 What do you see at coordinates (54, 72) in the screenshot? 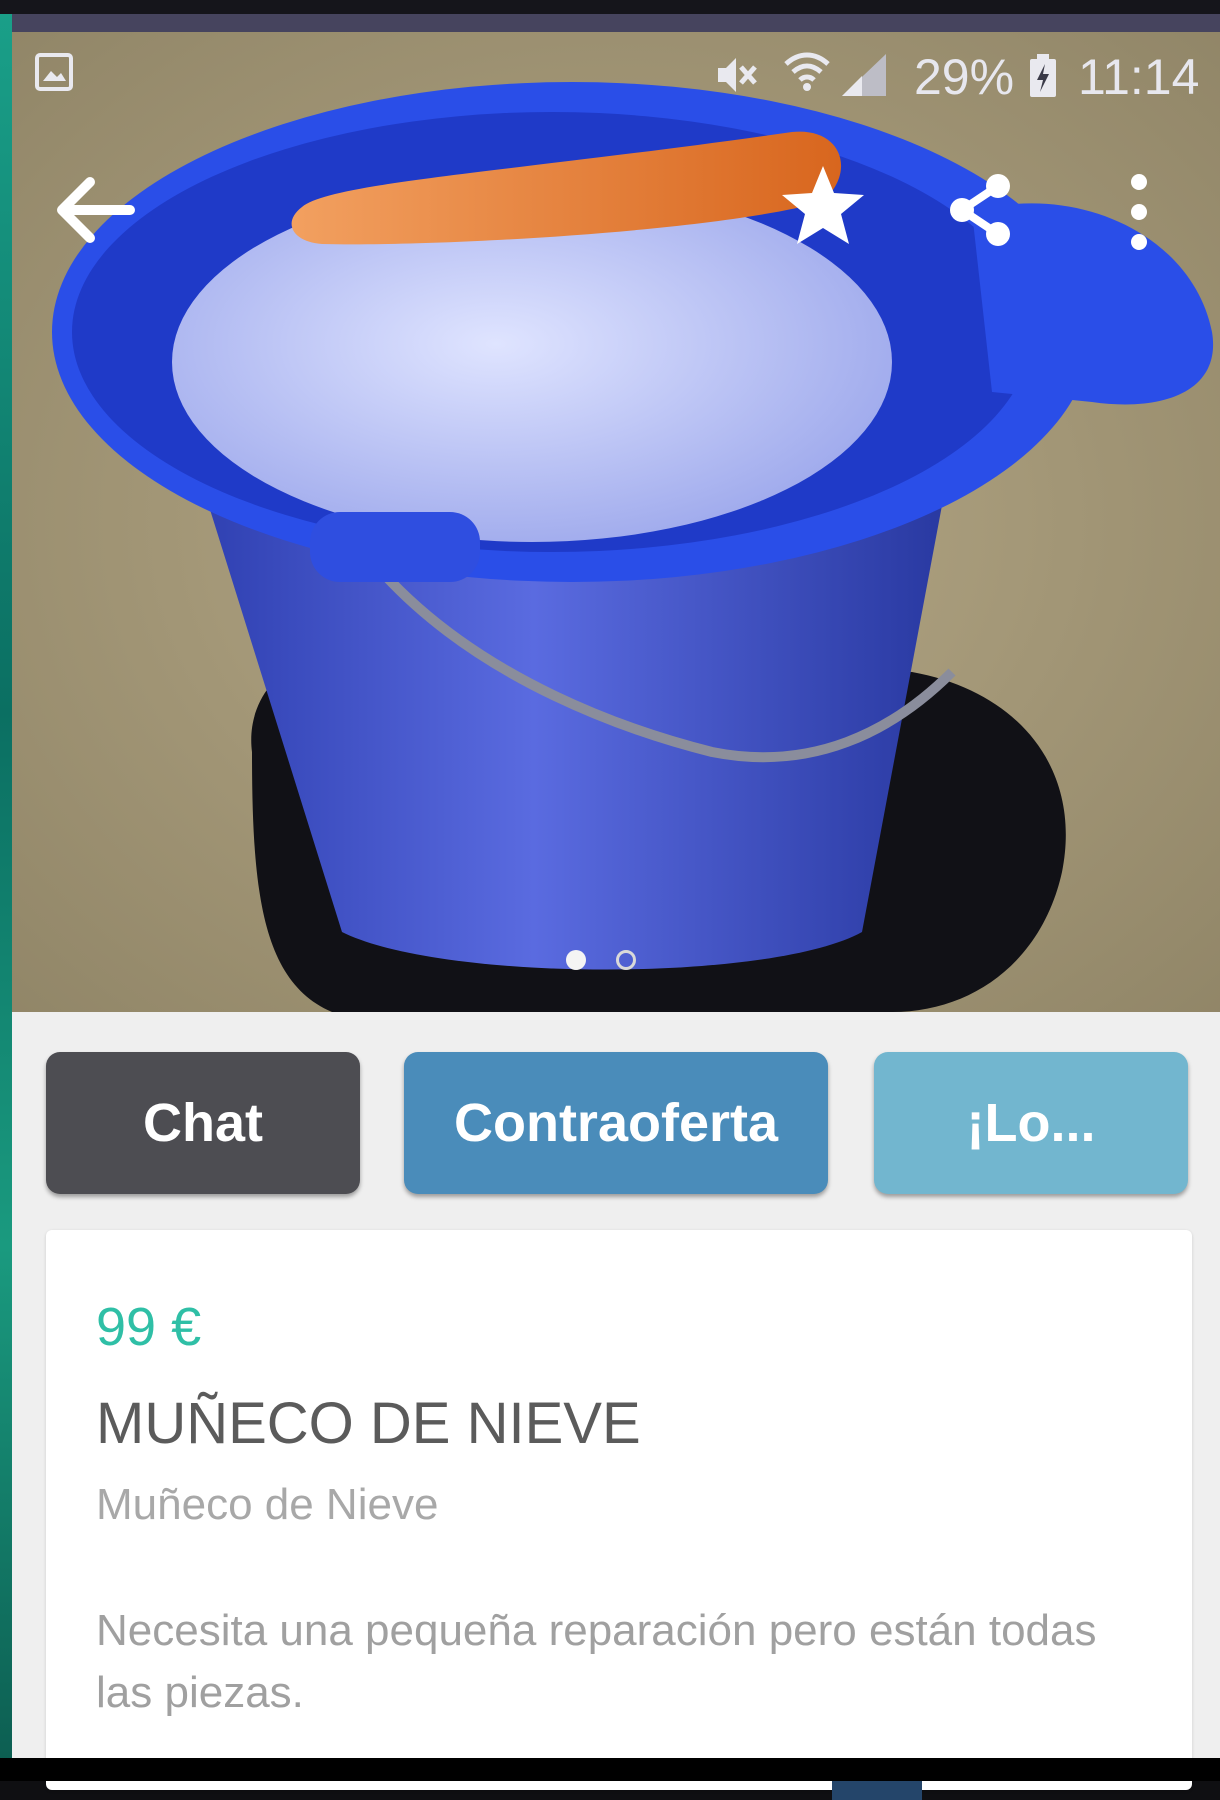
I see `gallery-icon` at bounding box center [54, 72].